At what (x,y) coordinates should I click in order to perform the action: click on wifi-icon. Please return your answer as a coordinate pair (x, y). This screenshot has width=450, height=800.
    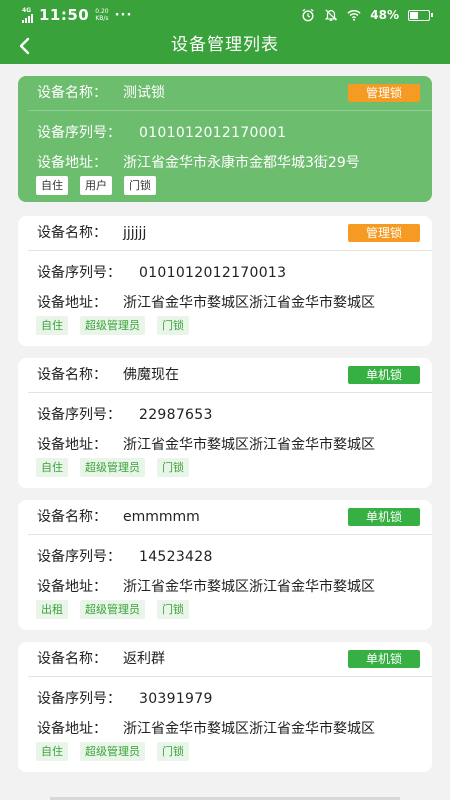
    Looking at the image, I should click on (354, 15).